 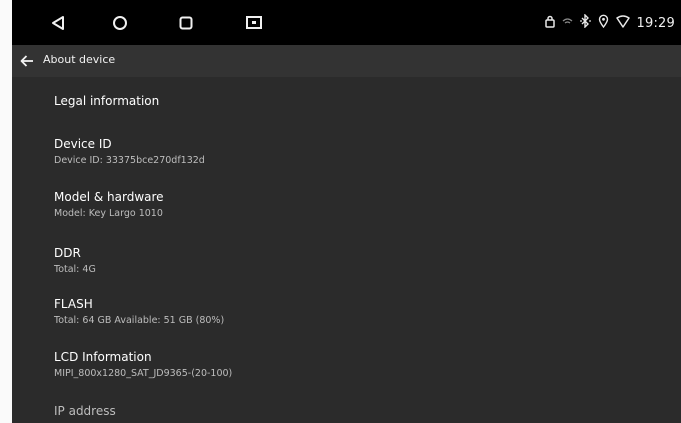 What do you see at coordinates (585, 22) in the screenshot?
I see `bluetooth-icon` at bounding box center [585, 22].